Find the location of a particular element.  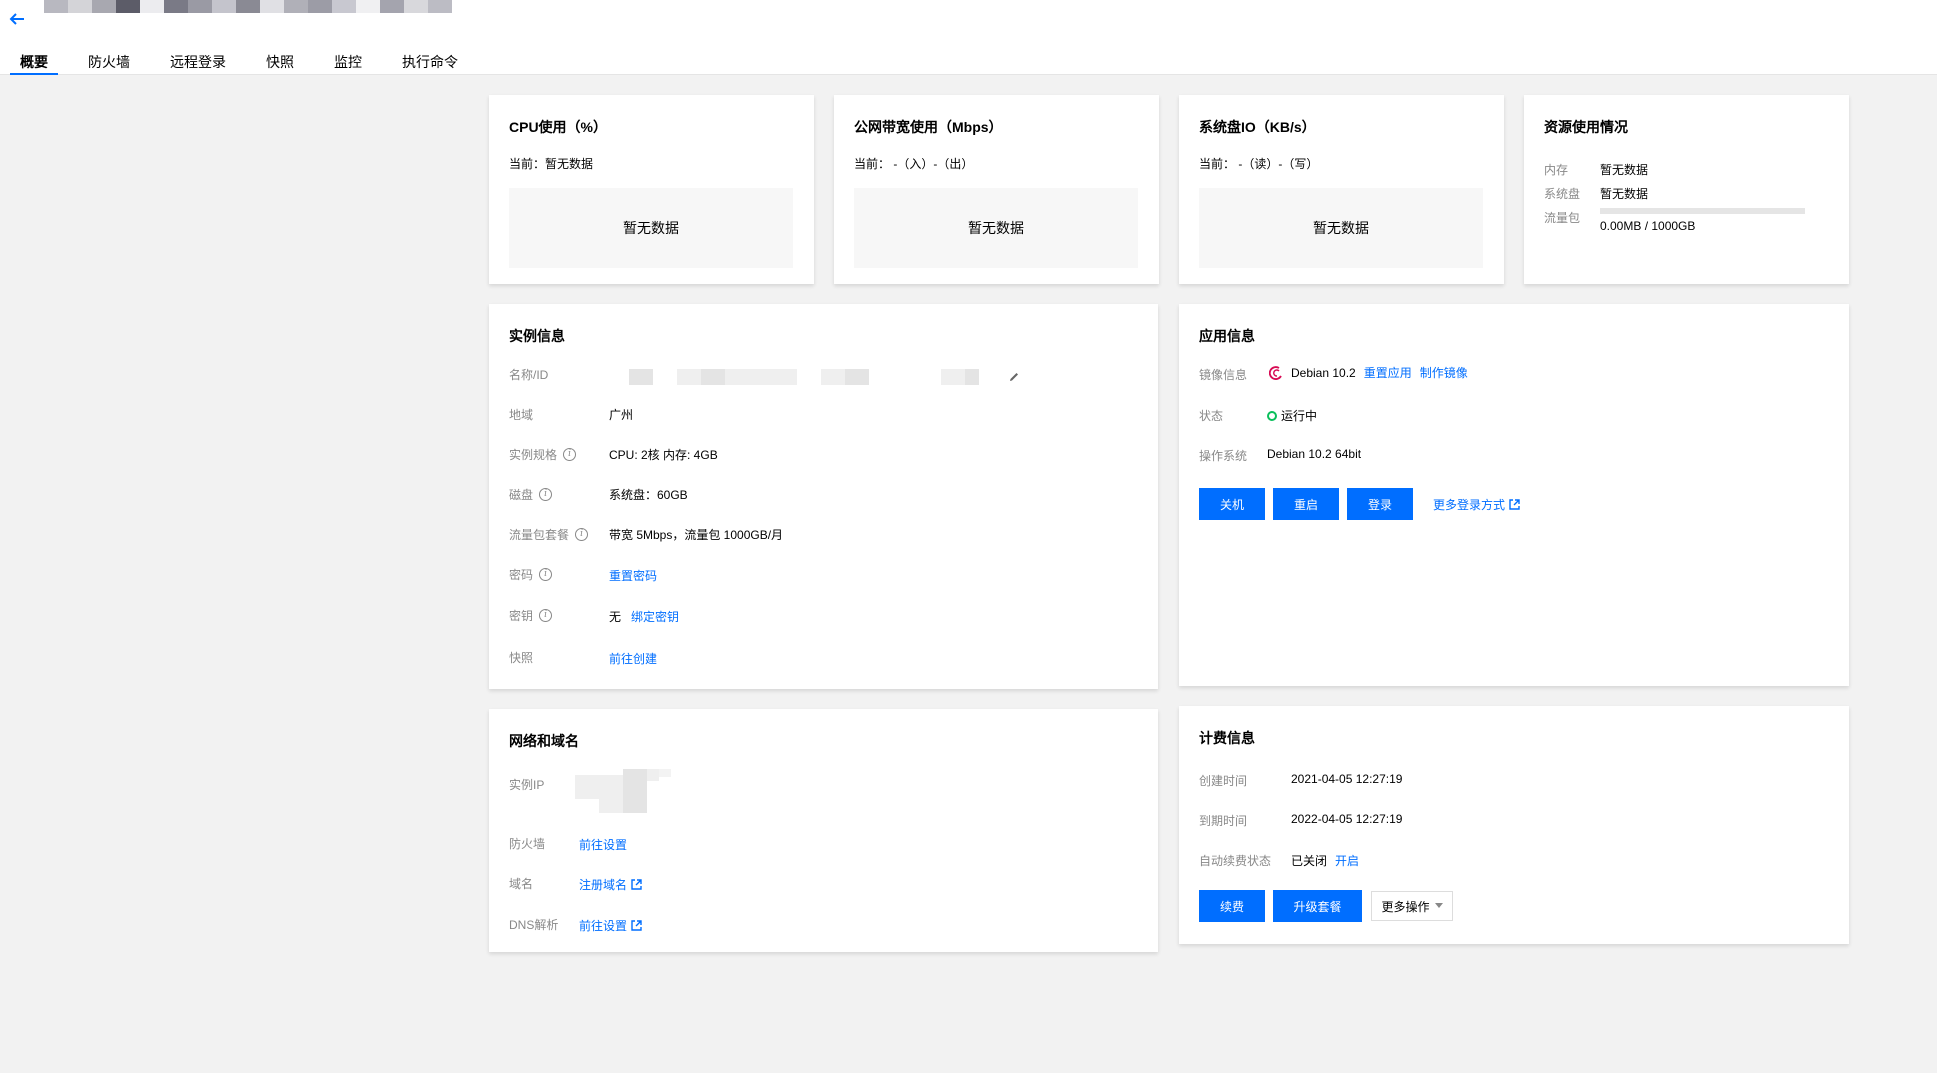

restart-button: 重启 is located at coordinates (1306, 504).